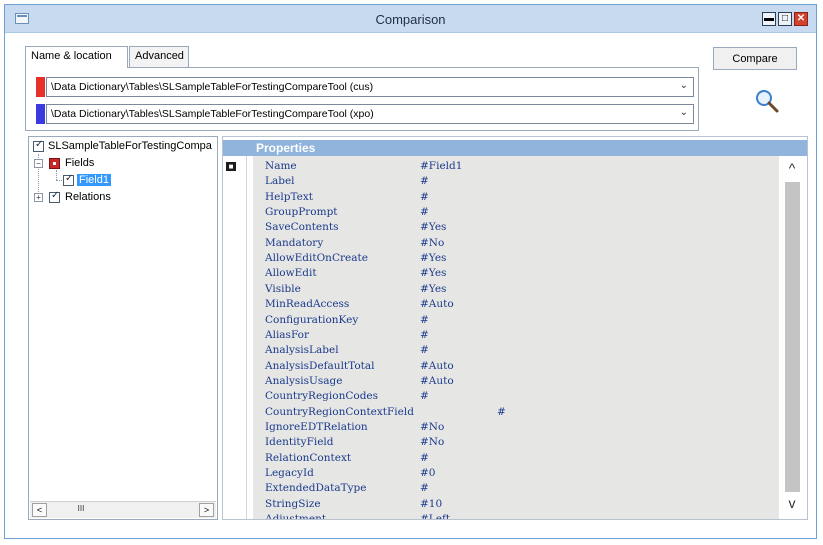 Image resolution: width=823 pixels, height=545 pixels. What do you see at coordinates (80, 163) in the screenshot?
I see `tree-label-fields: Fields` at bounding box center [80, 163].